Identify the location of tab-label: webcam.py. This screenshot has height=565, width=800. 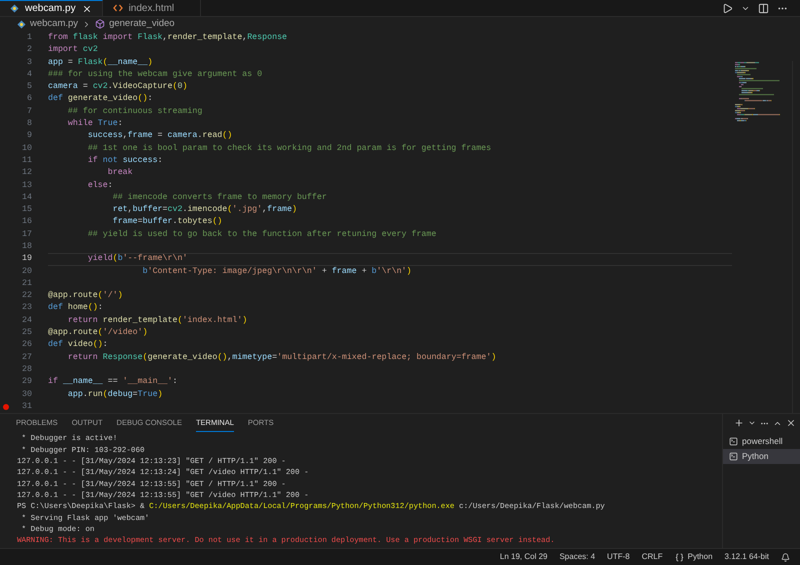
(50, 9).